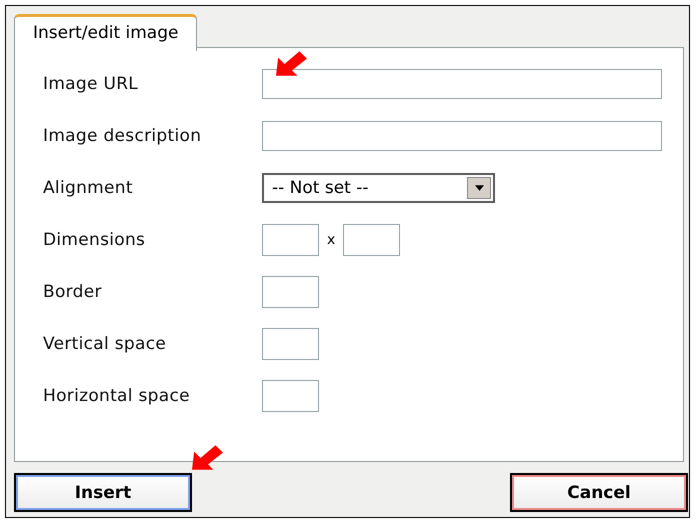 The width and height of the screenshot is (697, 527). I want to click on dropdown: -- Not set --, so click(378, 188).